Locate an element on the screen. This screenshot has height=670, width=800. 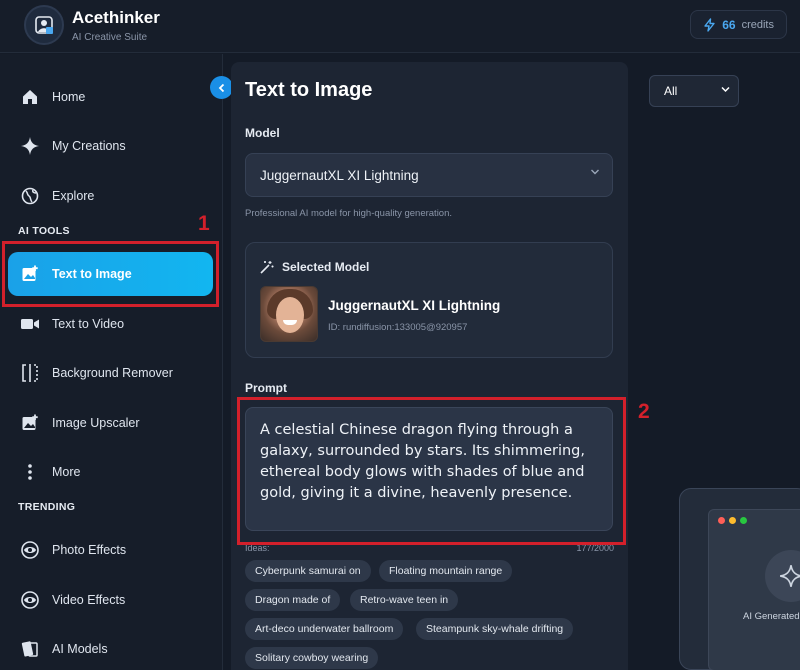
photo-effects-icon is located at coordinates (30, 550).